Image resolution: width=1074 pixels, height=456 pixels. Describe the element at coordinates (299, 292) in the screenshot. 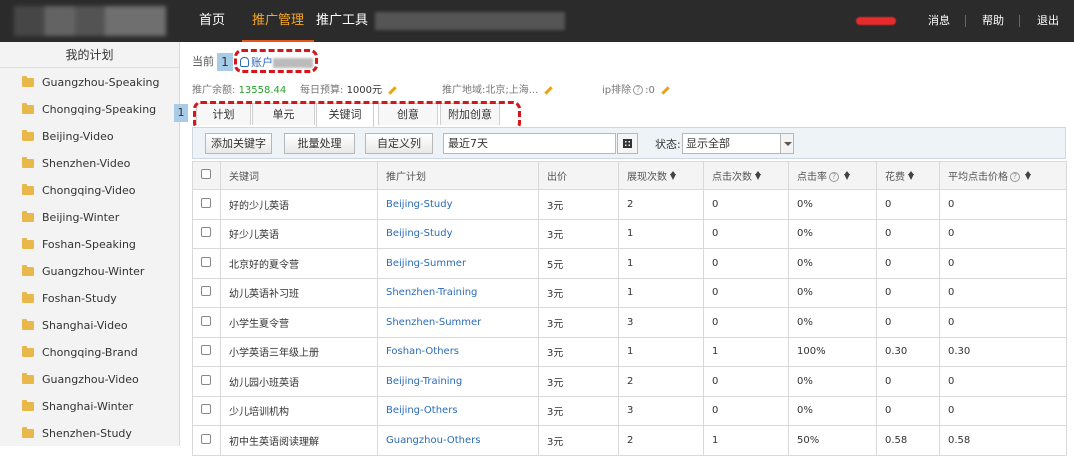

I see `cell-keyword: 幼儿英语补习班` at that location.